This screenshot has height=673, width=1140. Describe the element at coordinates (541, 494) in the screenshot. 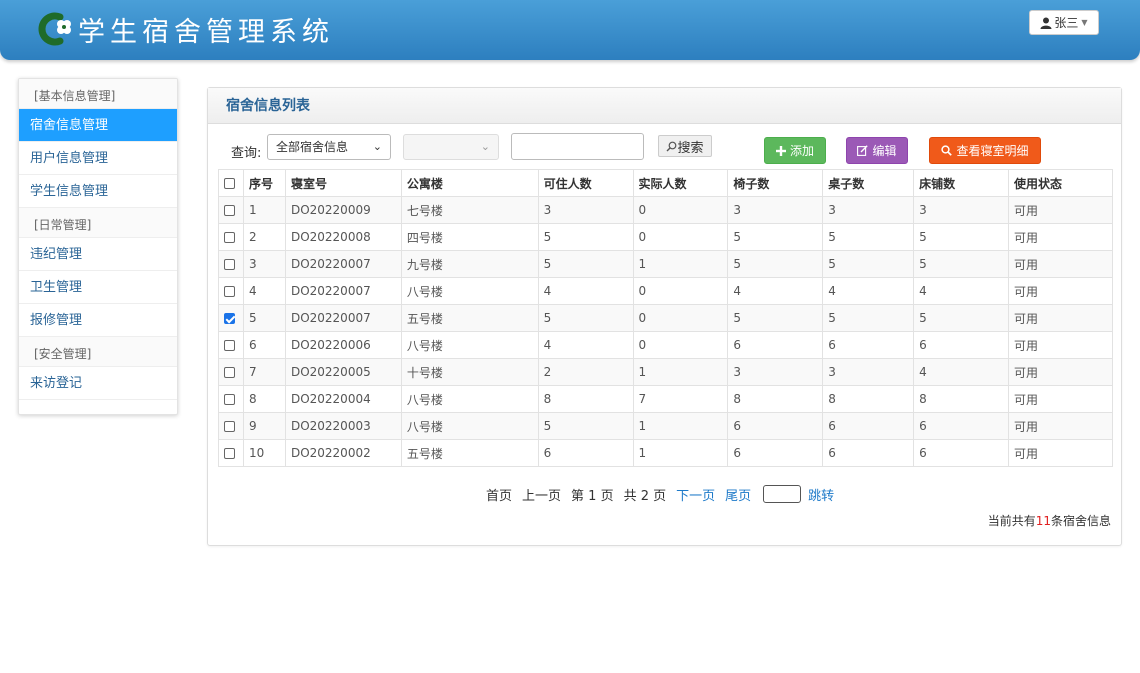

I see `prev-page-link: 上一页` at that location.